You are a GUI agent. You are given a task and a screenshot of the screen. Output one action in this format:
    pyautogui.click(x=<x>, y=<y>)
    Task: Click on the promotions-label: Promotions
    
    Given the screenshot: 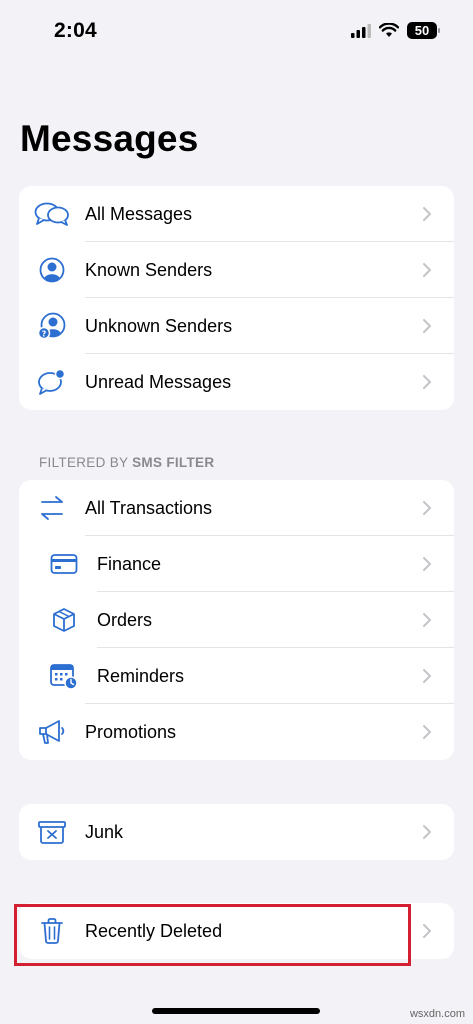 What is the action you would take?
    pyautogui.click(x=131, y=731)
    